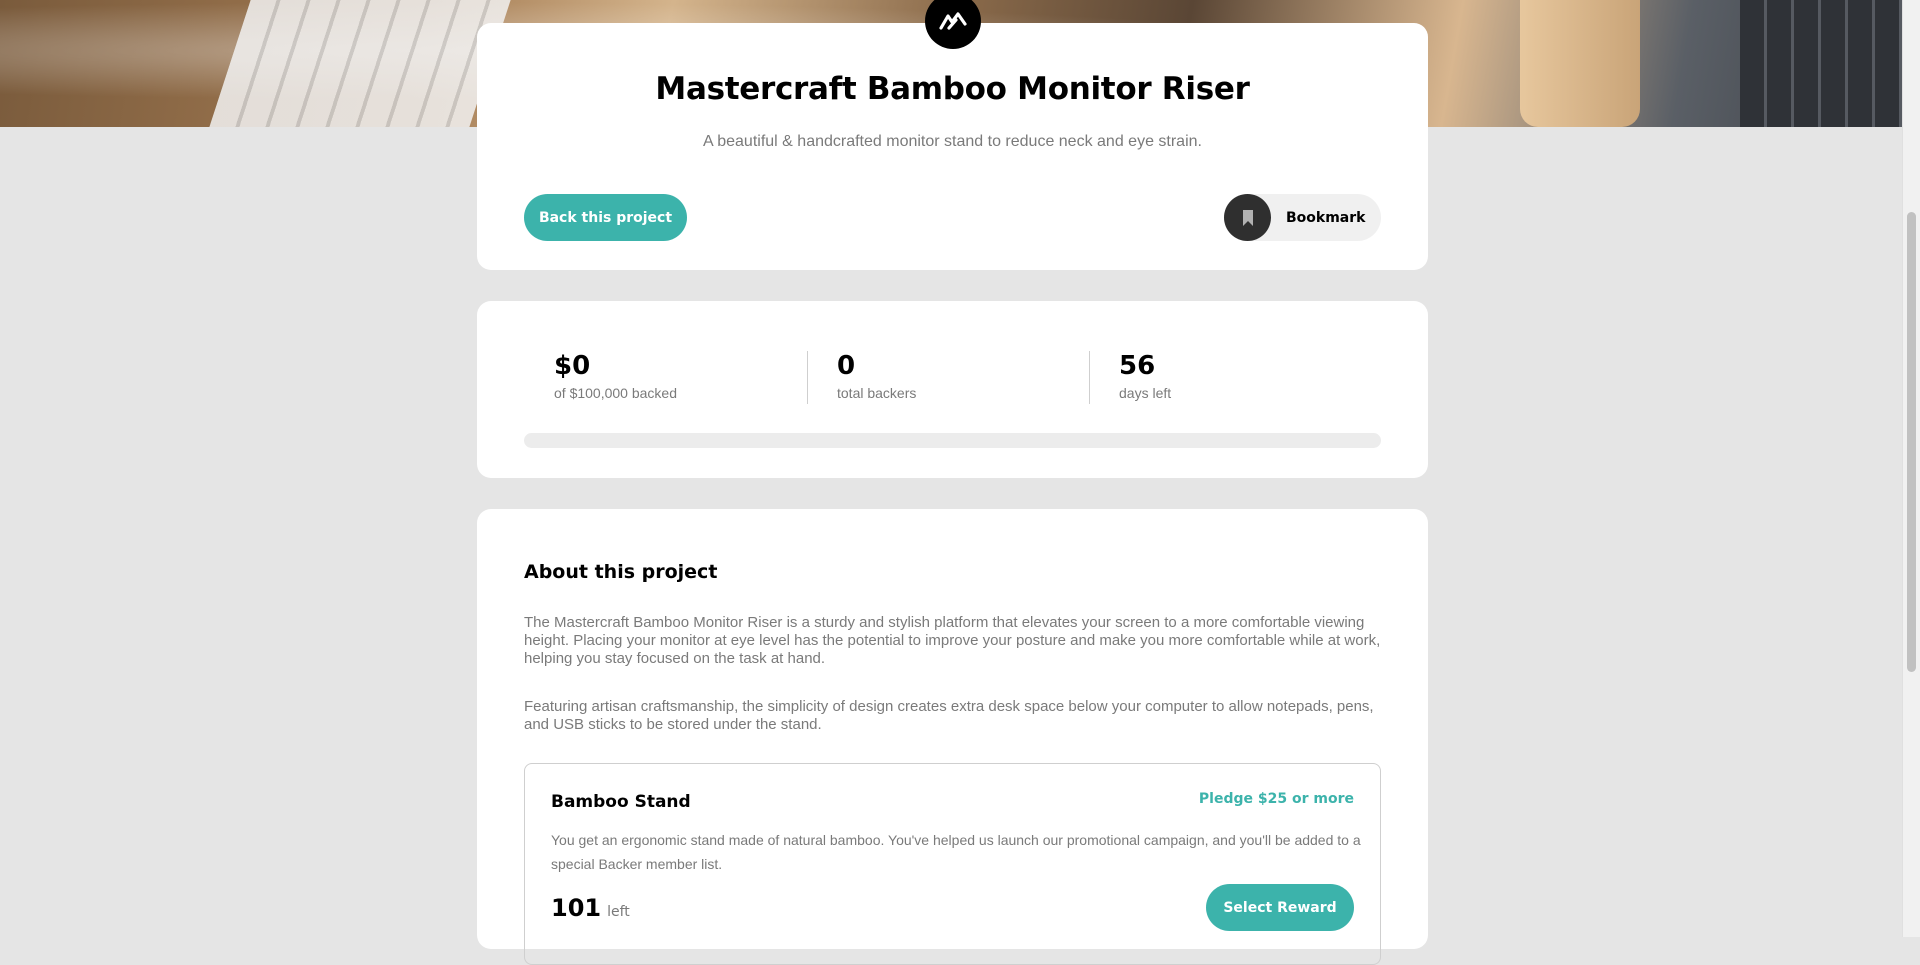 Image resolution: width=1920 pixels, height=965 pixels. I want to click on reward-remaining: 101 left, so click(590, 908).